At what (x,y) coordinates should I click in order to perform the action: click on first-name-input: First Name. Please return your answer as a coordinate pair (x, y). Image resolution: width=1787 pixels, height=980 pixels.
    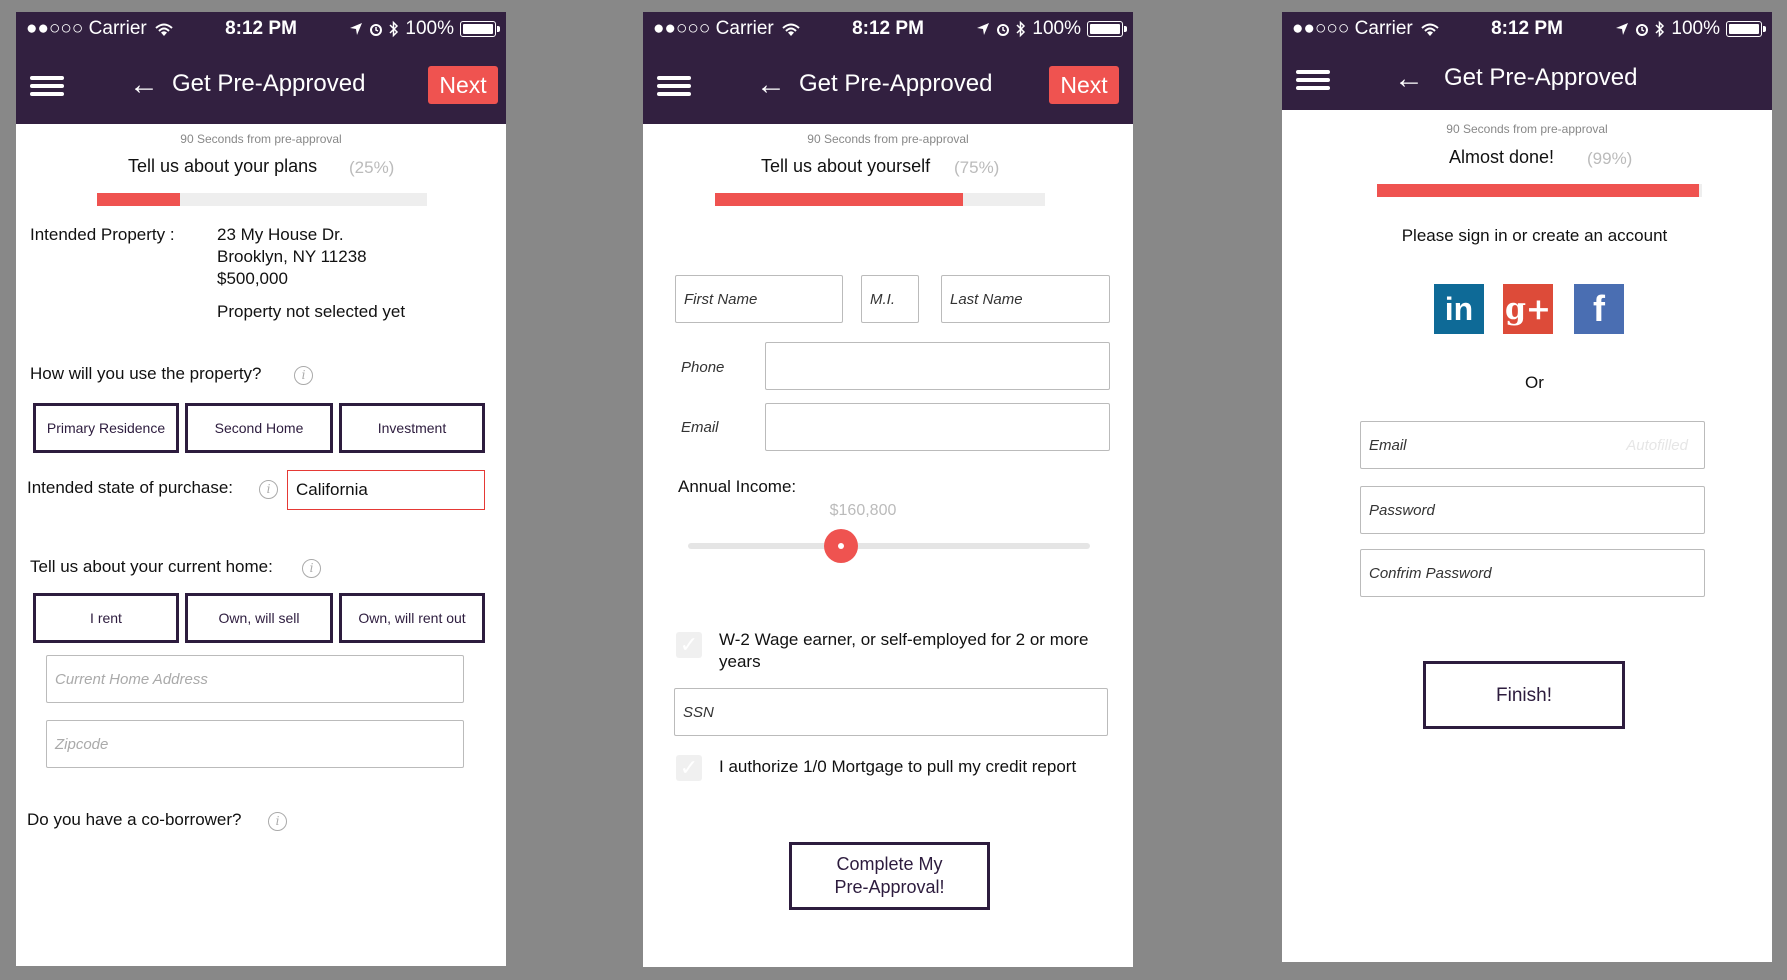
    Looking at the image, I should click on (759, 299).